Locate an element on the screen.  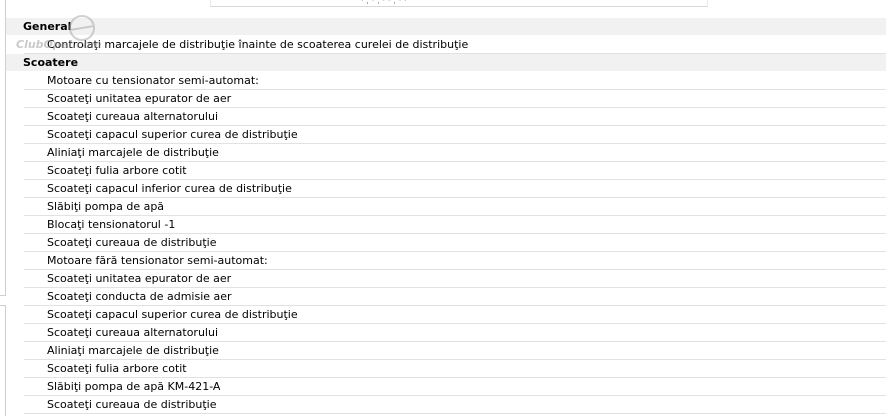
section-title-general: General is located at coordinates (47, 26).